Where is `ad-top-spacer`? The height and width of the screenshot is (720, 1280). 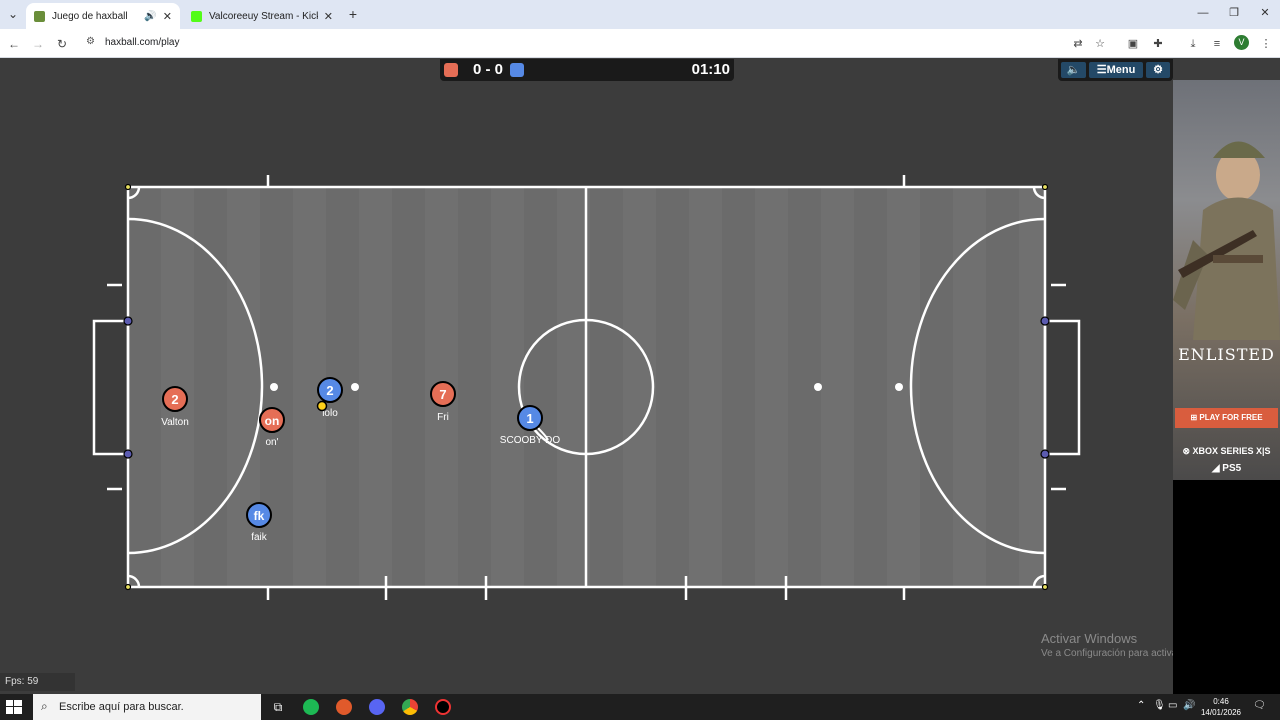 ad-top-spacer is located at coordinates (1226, 69).